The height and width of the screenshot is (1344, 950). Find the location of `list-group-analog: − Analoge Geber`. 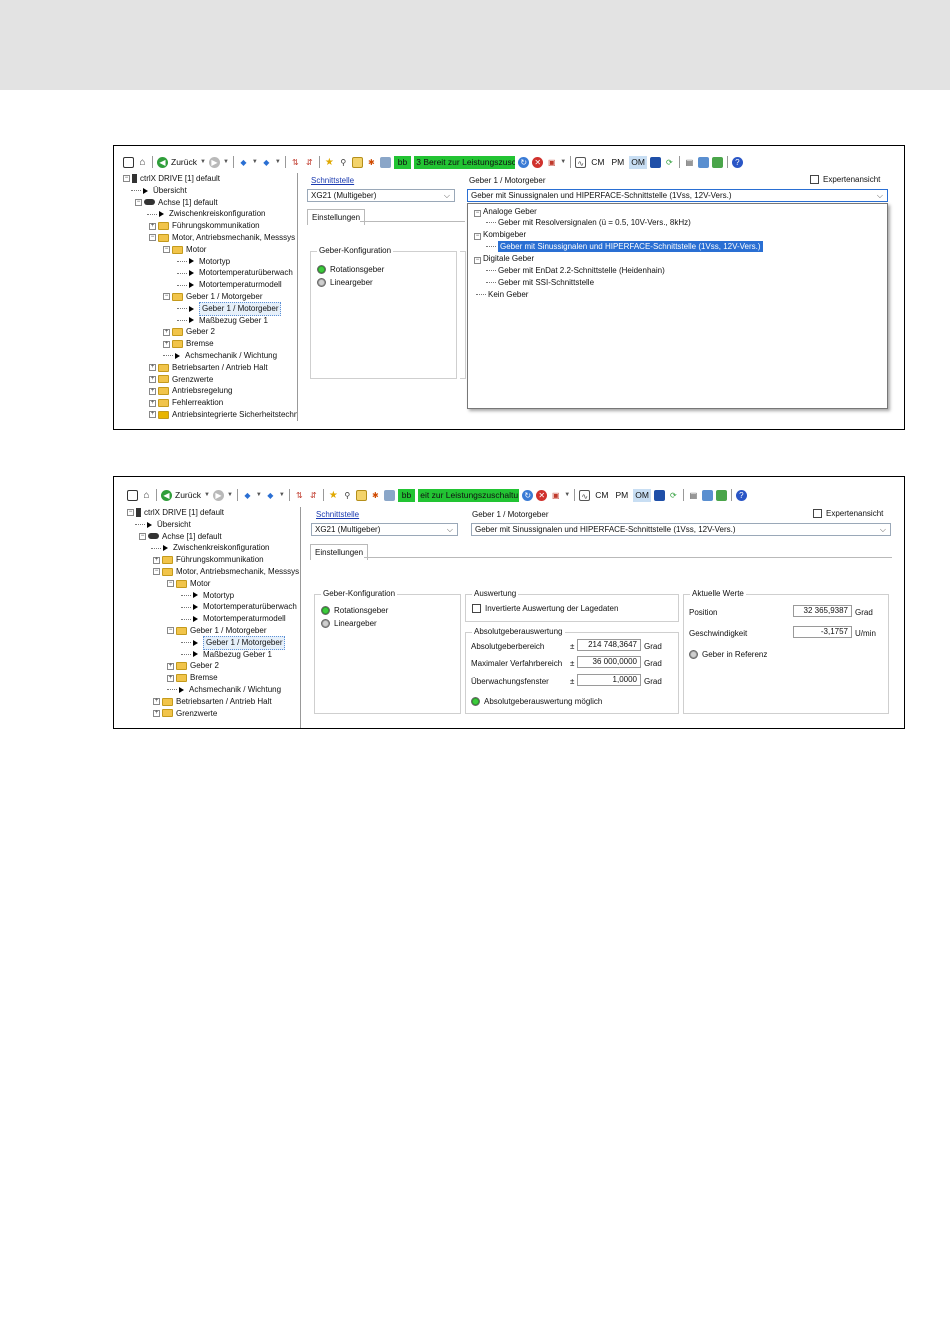

list-group-analog: − Analoge Geber is located at coordinates (505, 211).